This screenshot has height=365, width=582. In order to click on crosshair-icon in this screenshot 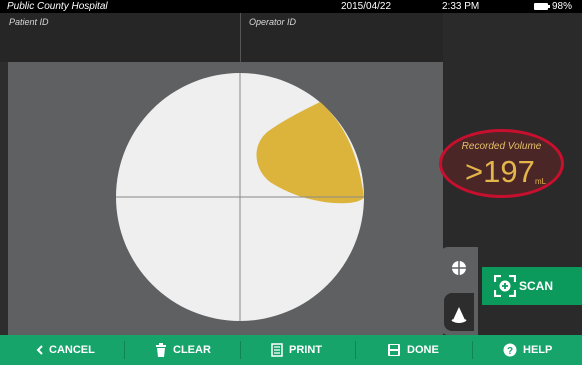, I will do `click(459, 268)`.